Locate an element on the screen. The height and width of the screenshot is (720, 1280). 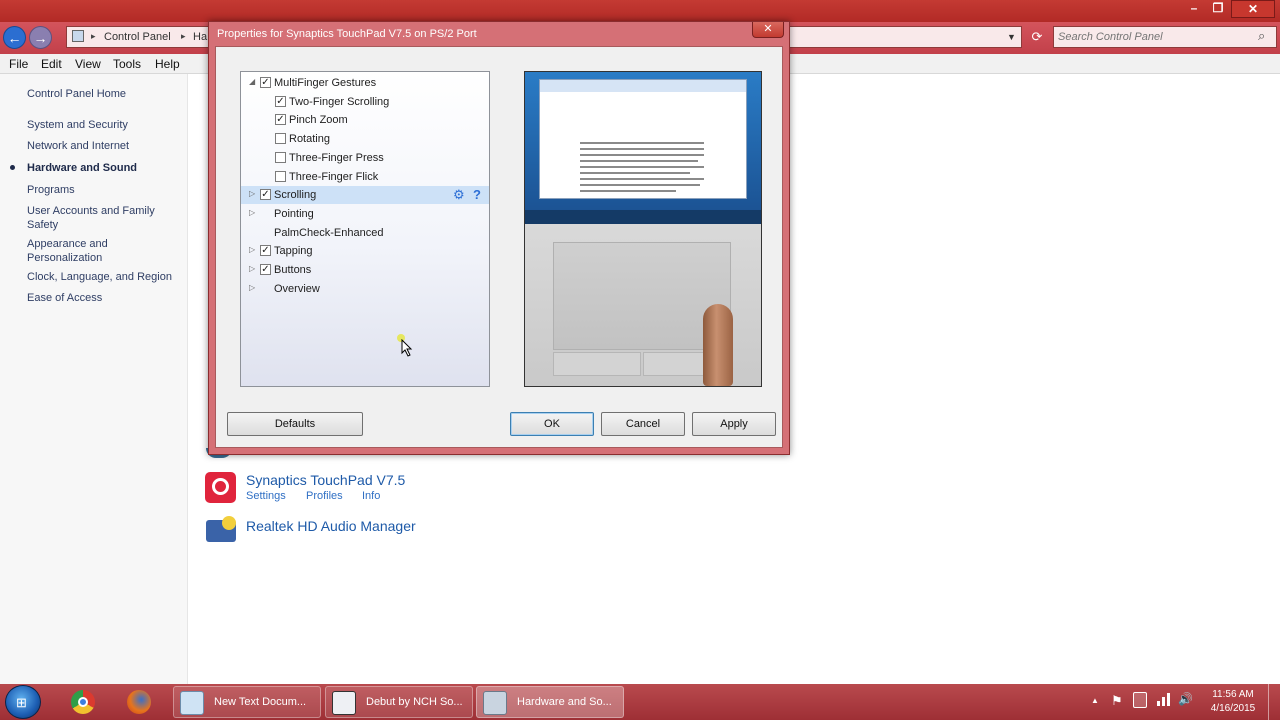
sidebar-control-panel-home: Control Panel Home is located at coordinates (104, 94).